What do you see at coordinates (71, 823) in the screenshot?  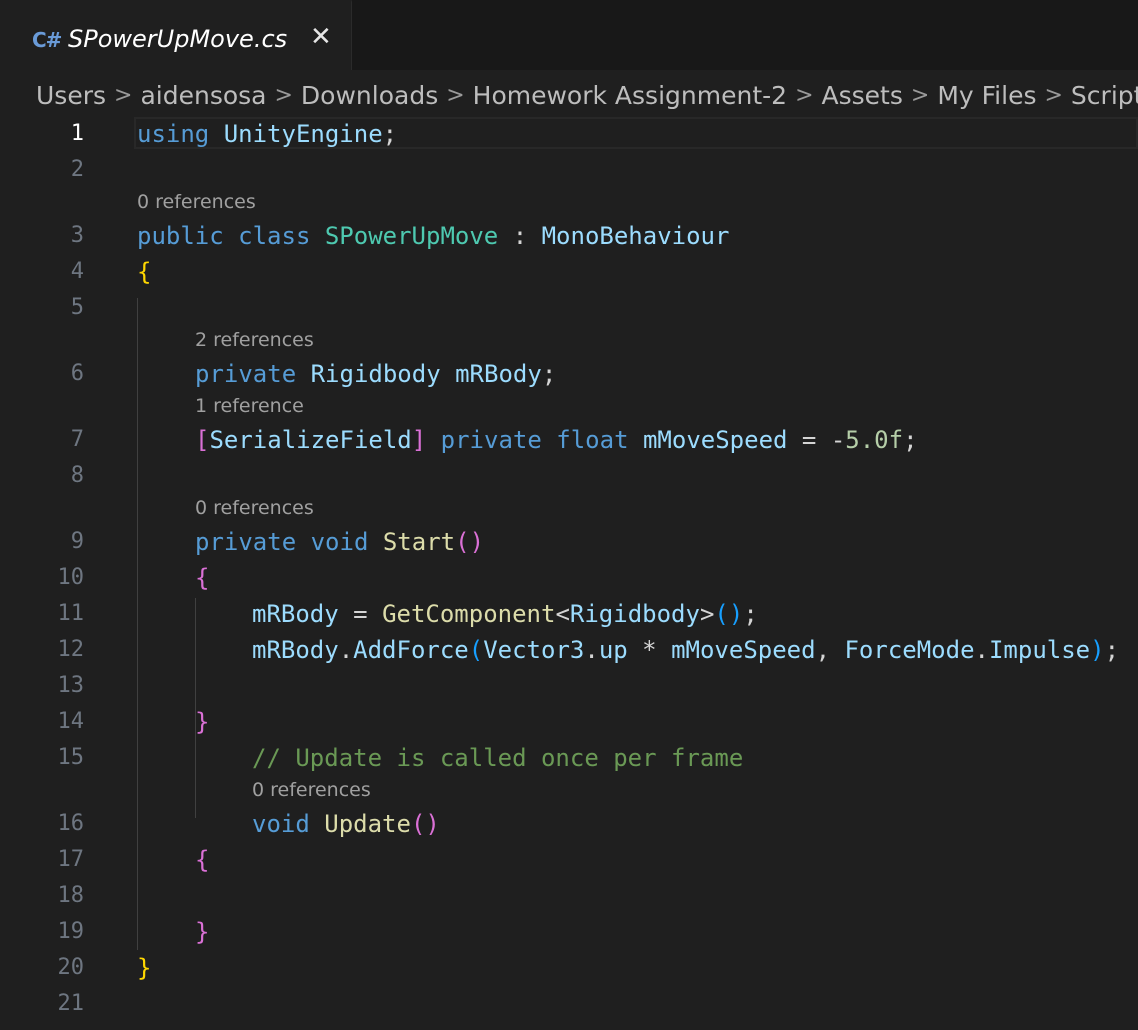 I see `line-number: 16` at bounding box center [71, 823].